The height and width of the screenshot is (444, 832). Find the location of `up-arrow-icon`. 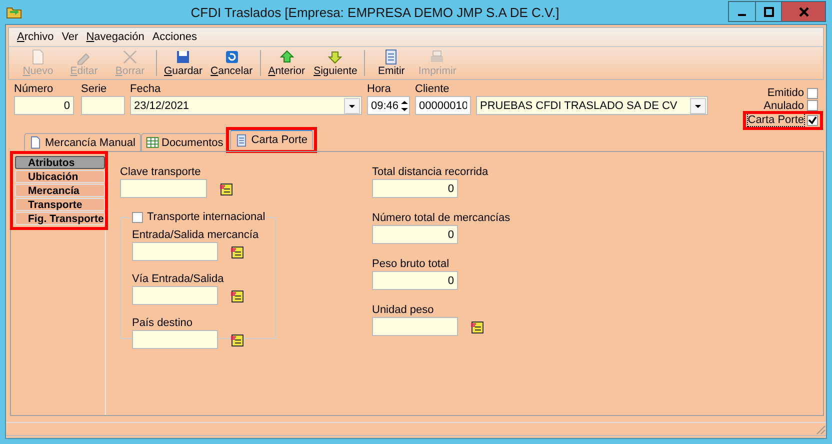

up-arrow-icon is located at coordinates (286, 57).